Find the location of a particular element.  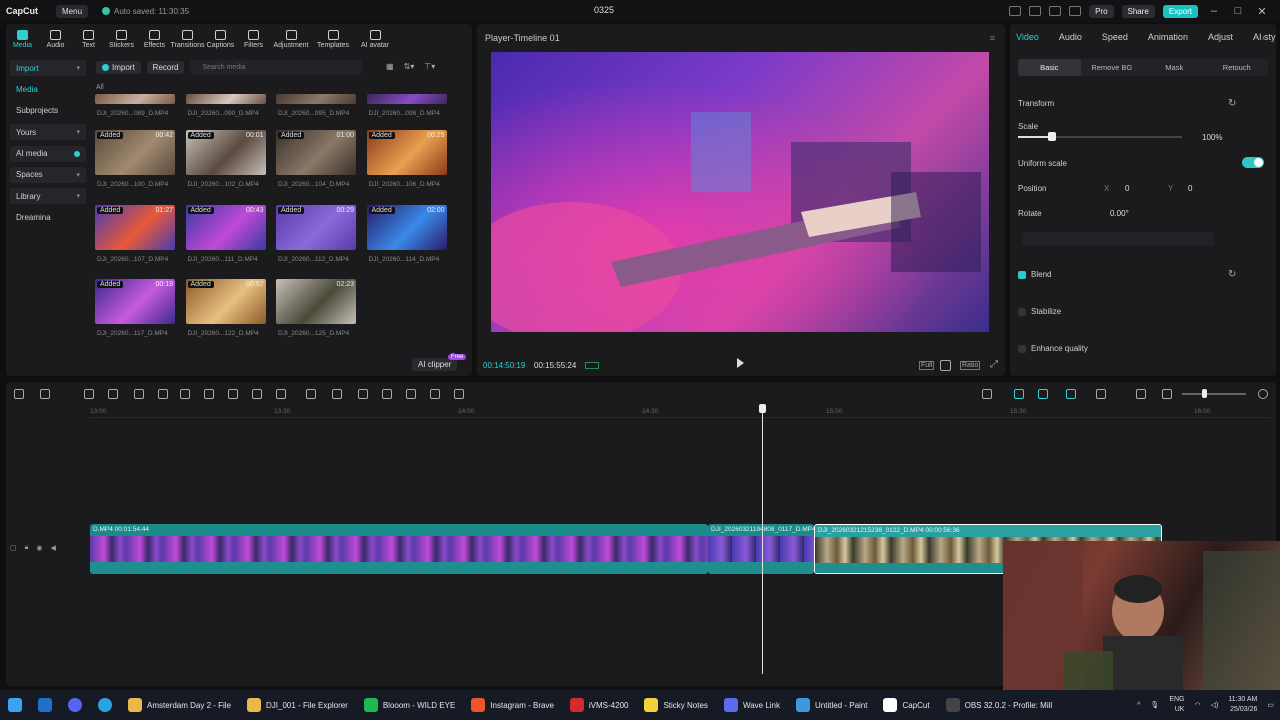

taskbar-app-instagram-brave: Instagram - Brave is located at coordinates (512, 705).